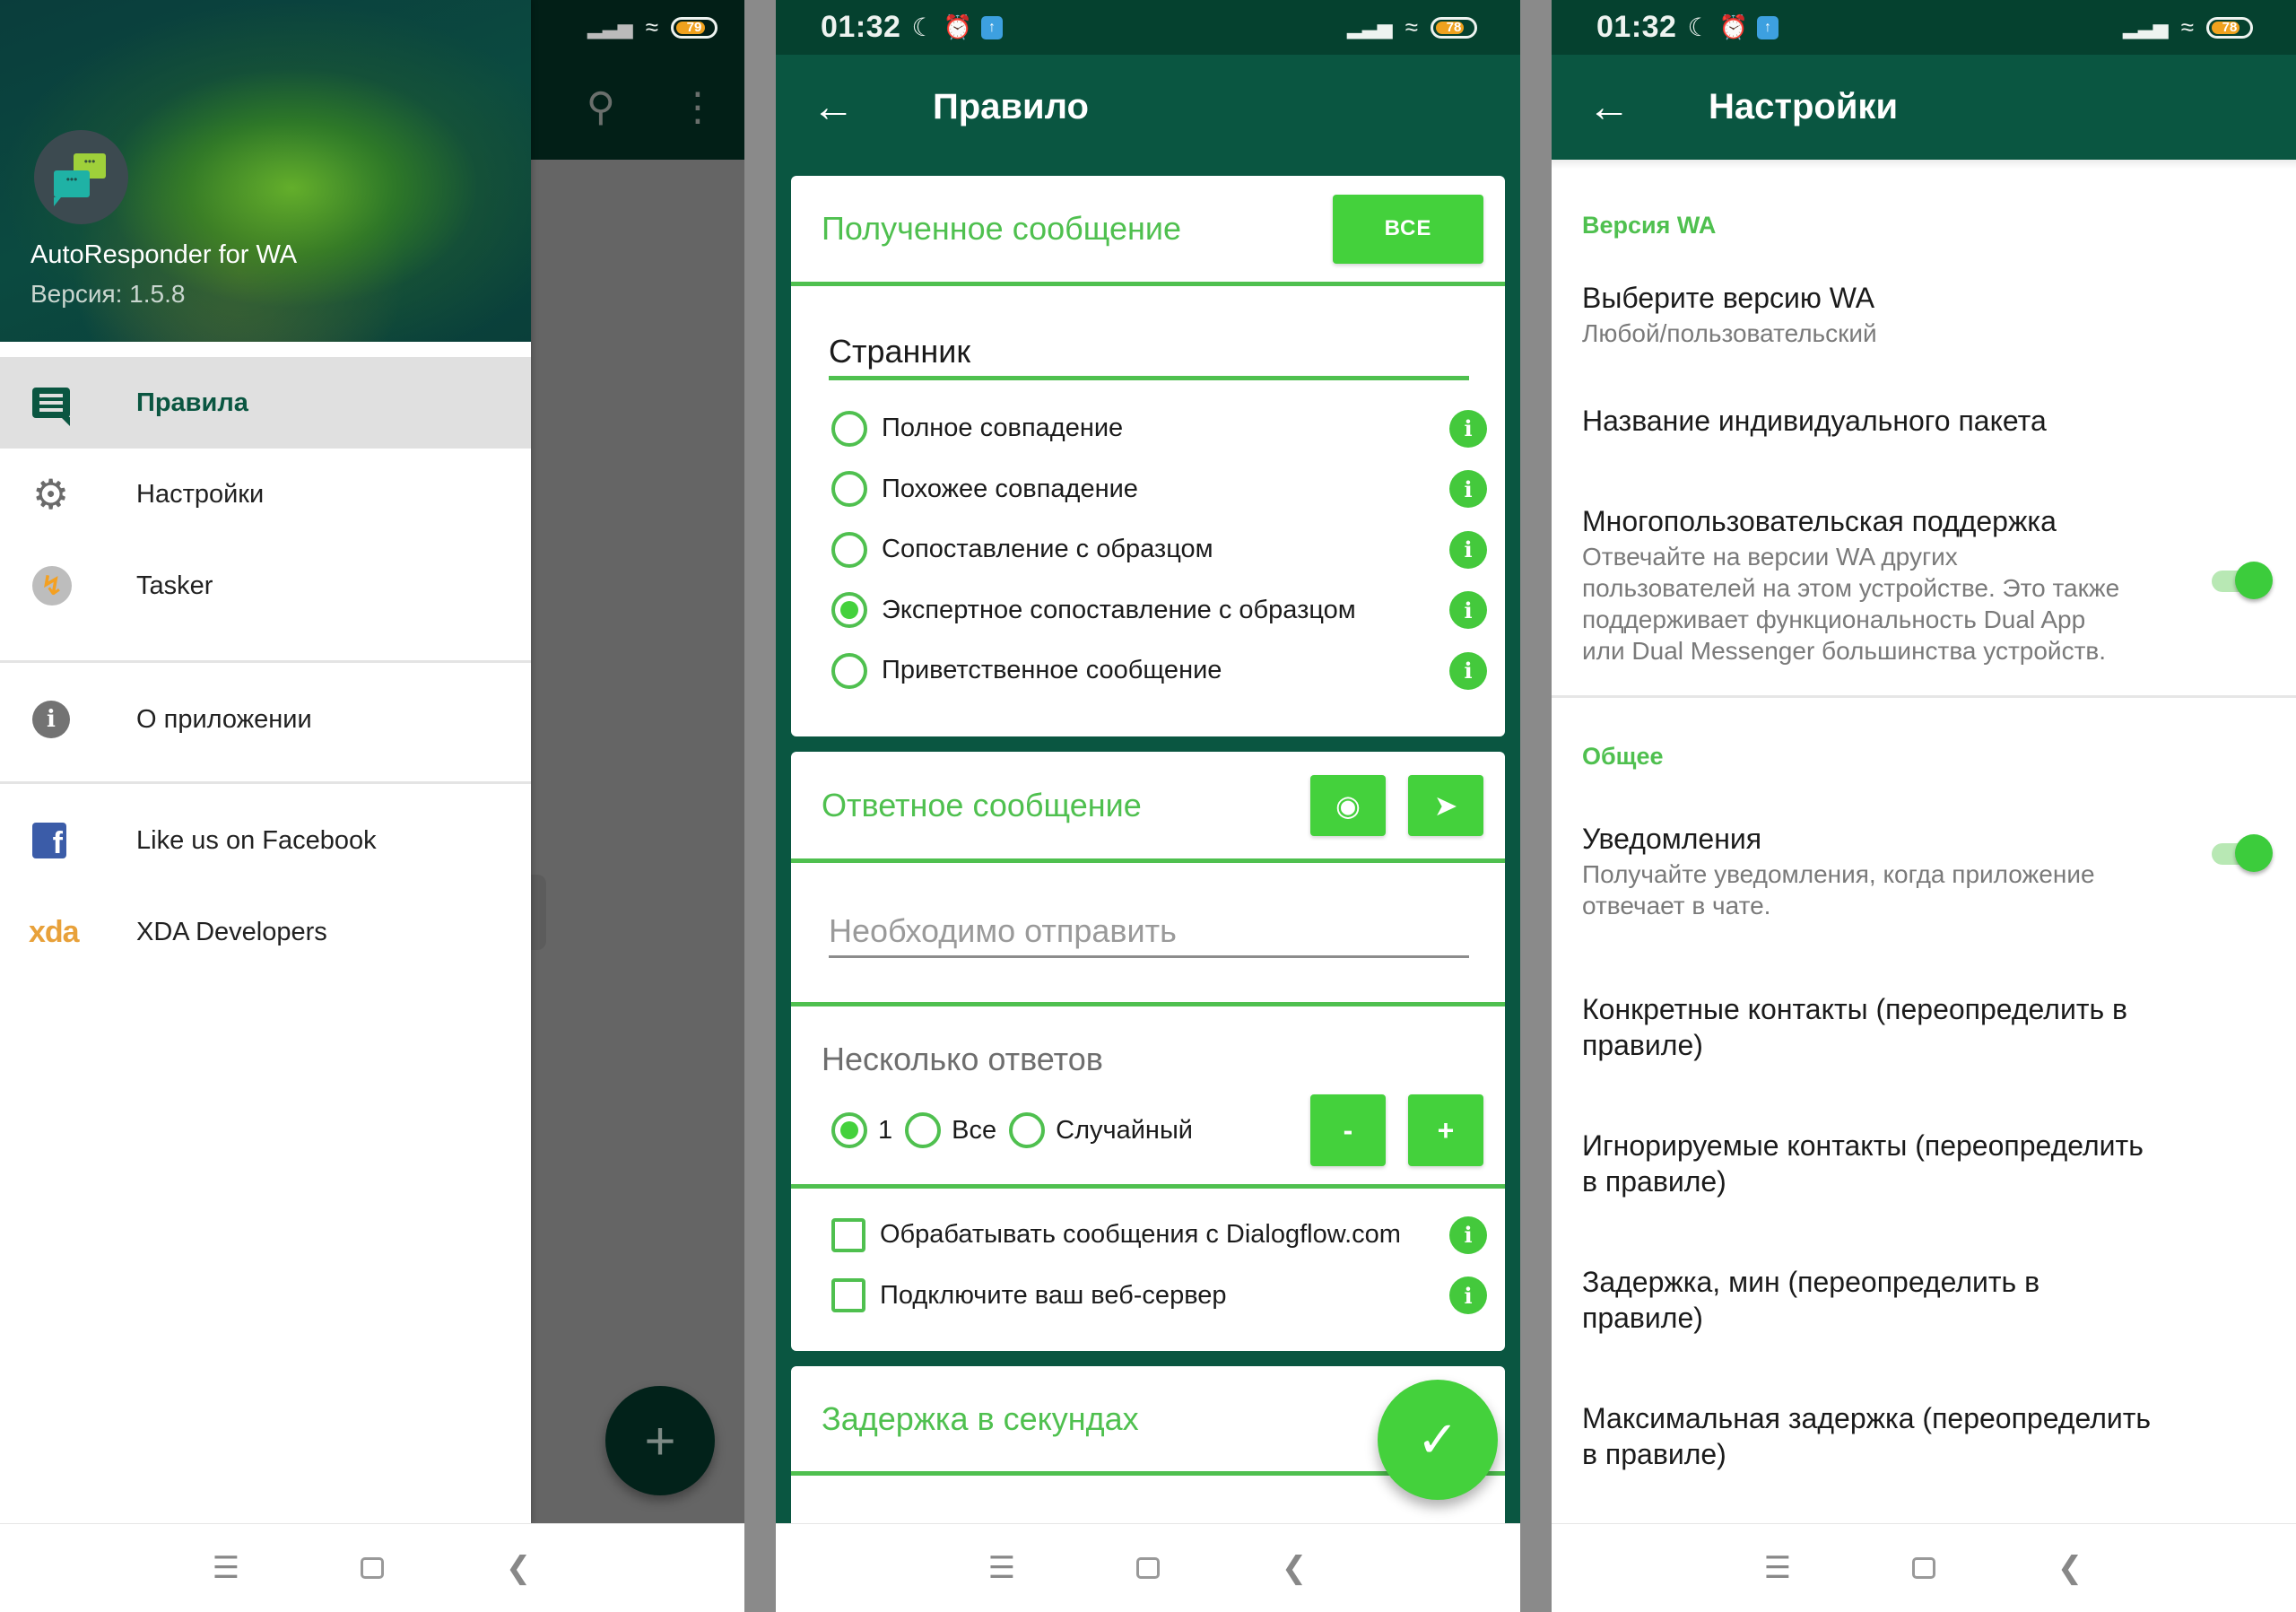 The height and width of the screenshot is (1612, 2296). I want to click on battery-level: 78, so click(1454, 27).